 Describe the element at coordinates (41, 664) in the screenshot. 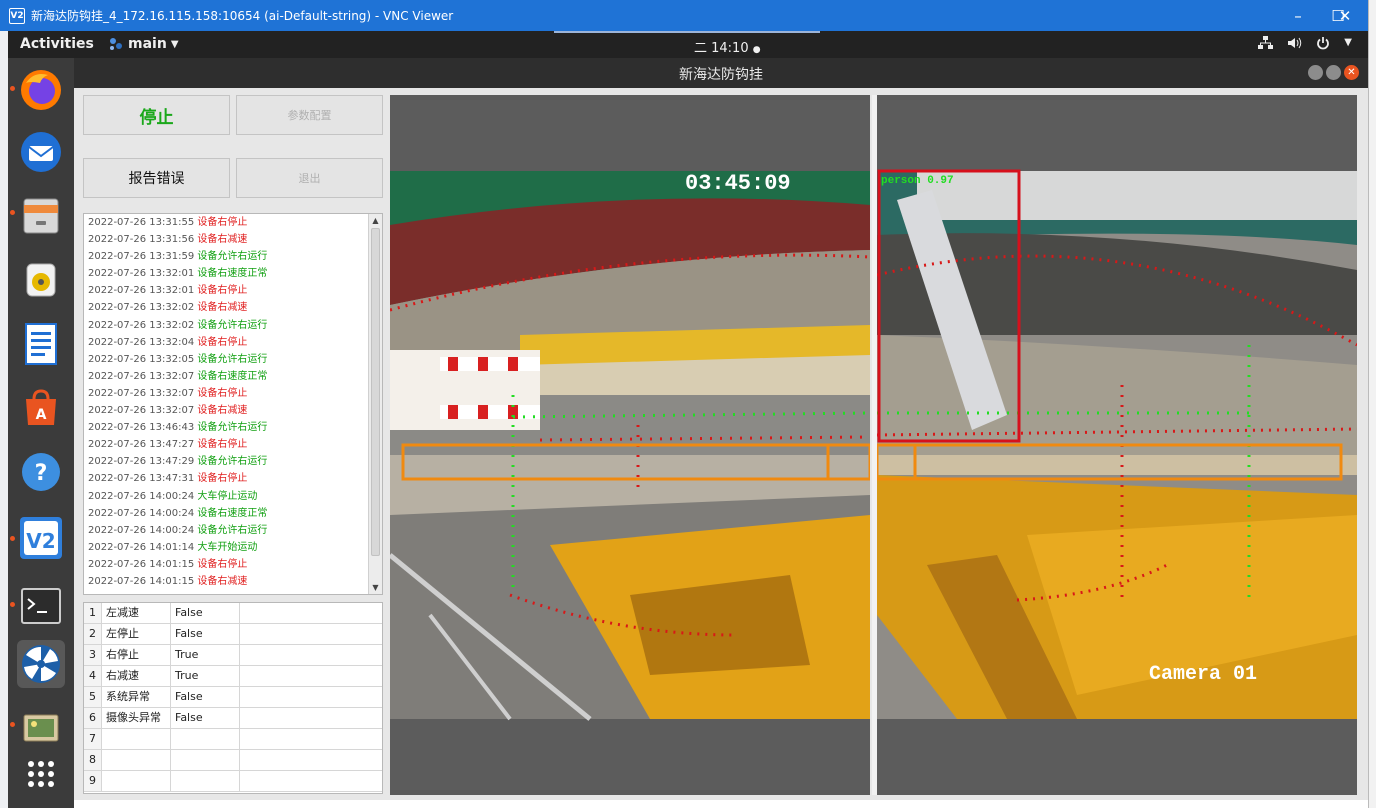

I see `app-icon` at that location.